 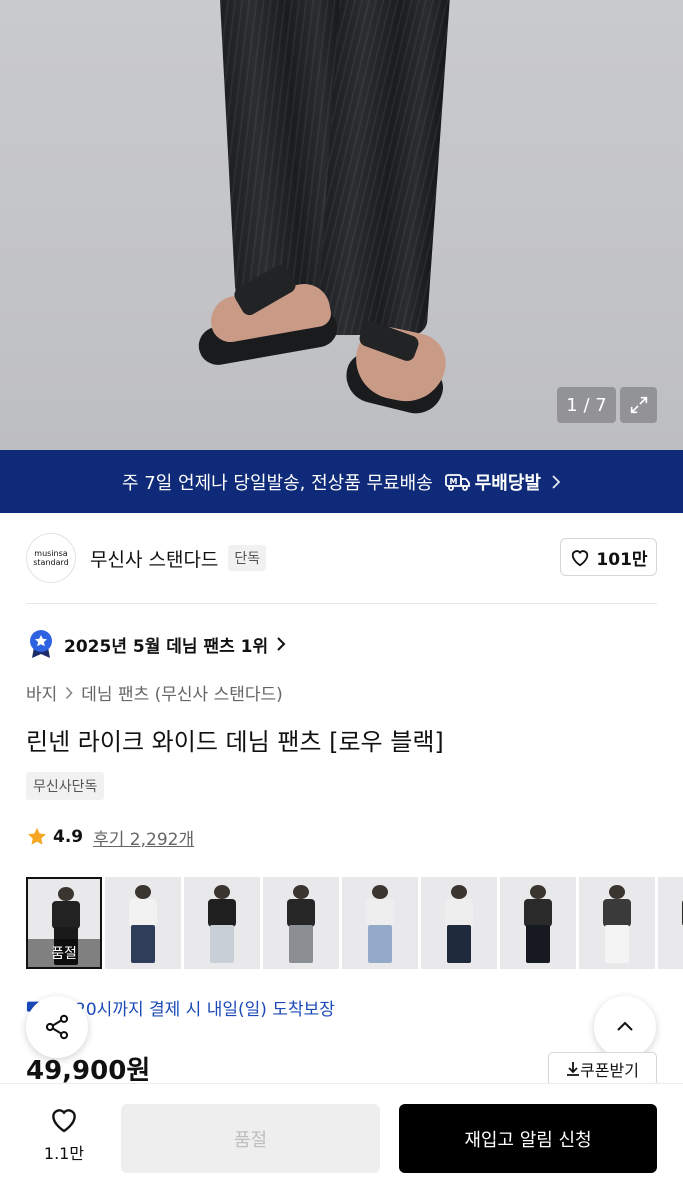 I want to click on exclusive-tag: 무신사단독, so click(x=65, y=786).